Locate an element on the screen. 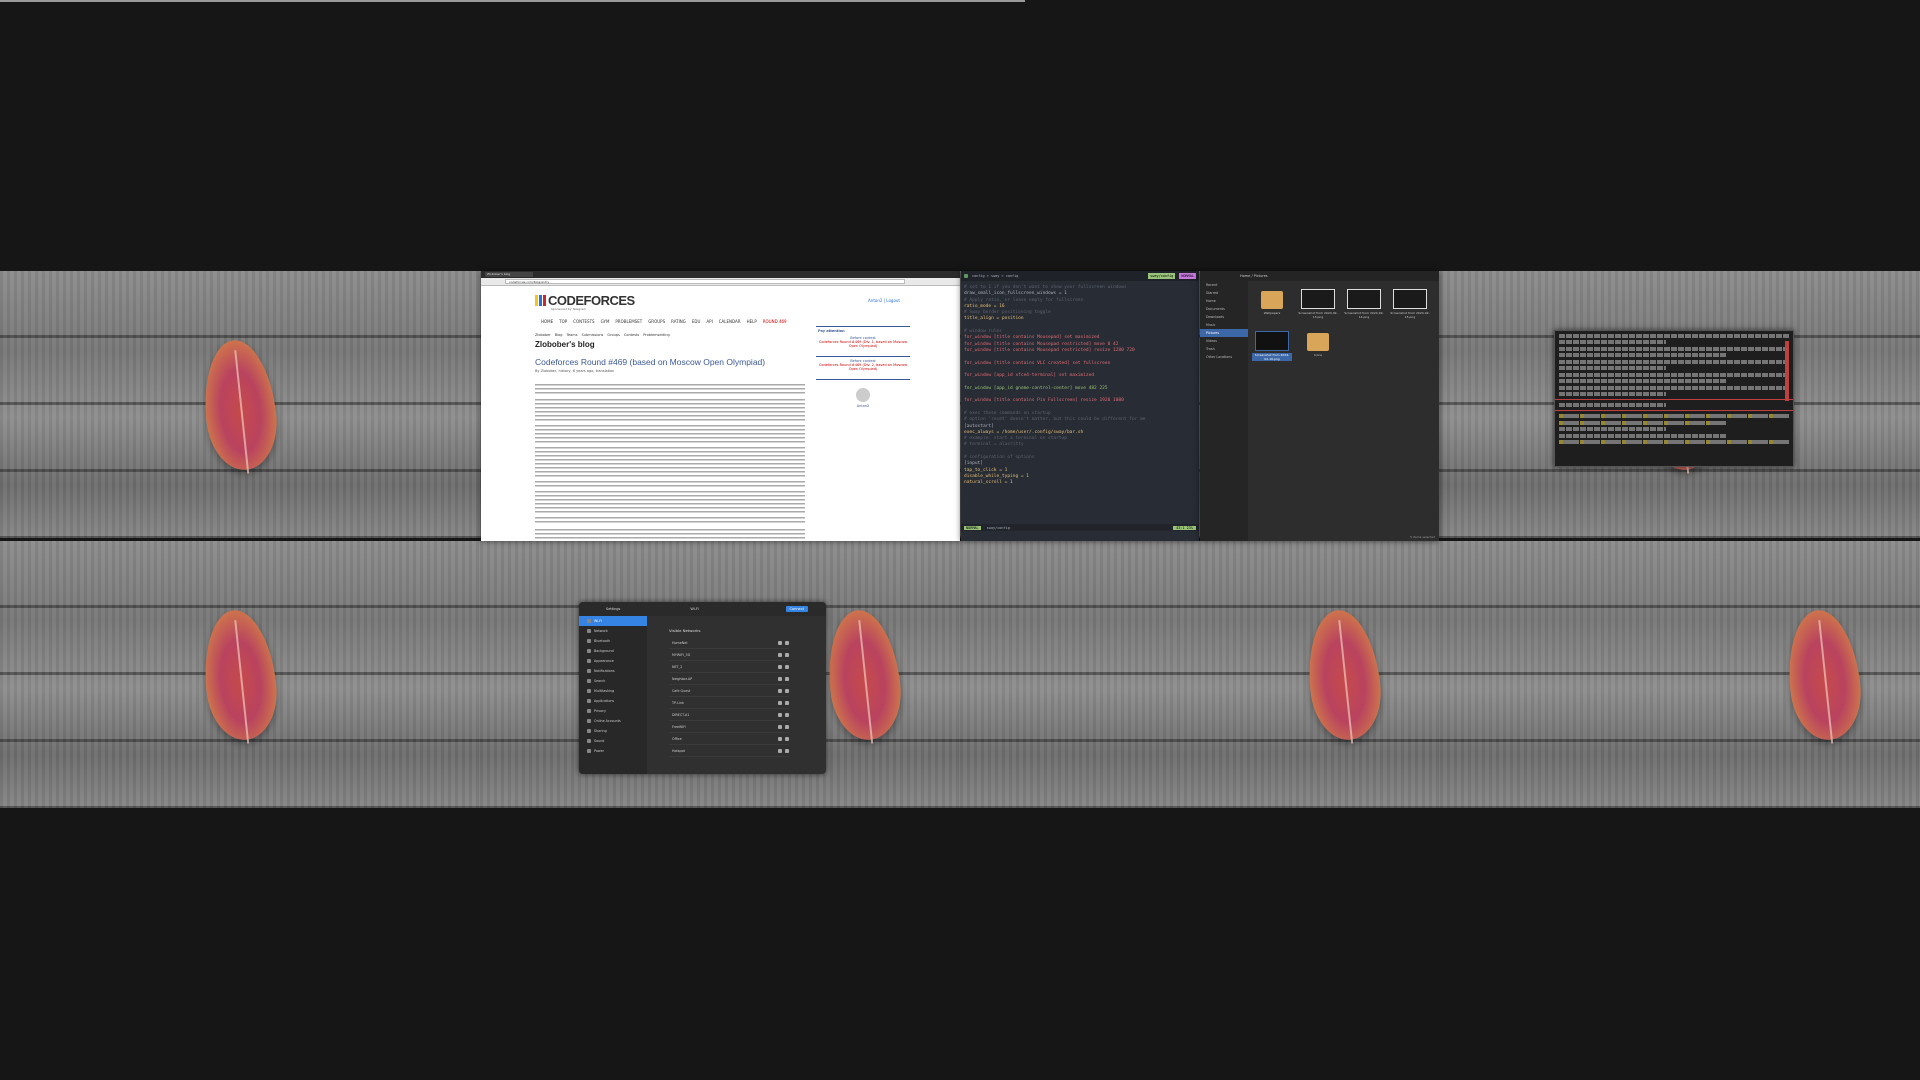 The image size is (1920, 1080). browser-tab: Zlobober's blog is located at coordinates (509, 274).